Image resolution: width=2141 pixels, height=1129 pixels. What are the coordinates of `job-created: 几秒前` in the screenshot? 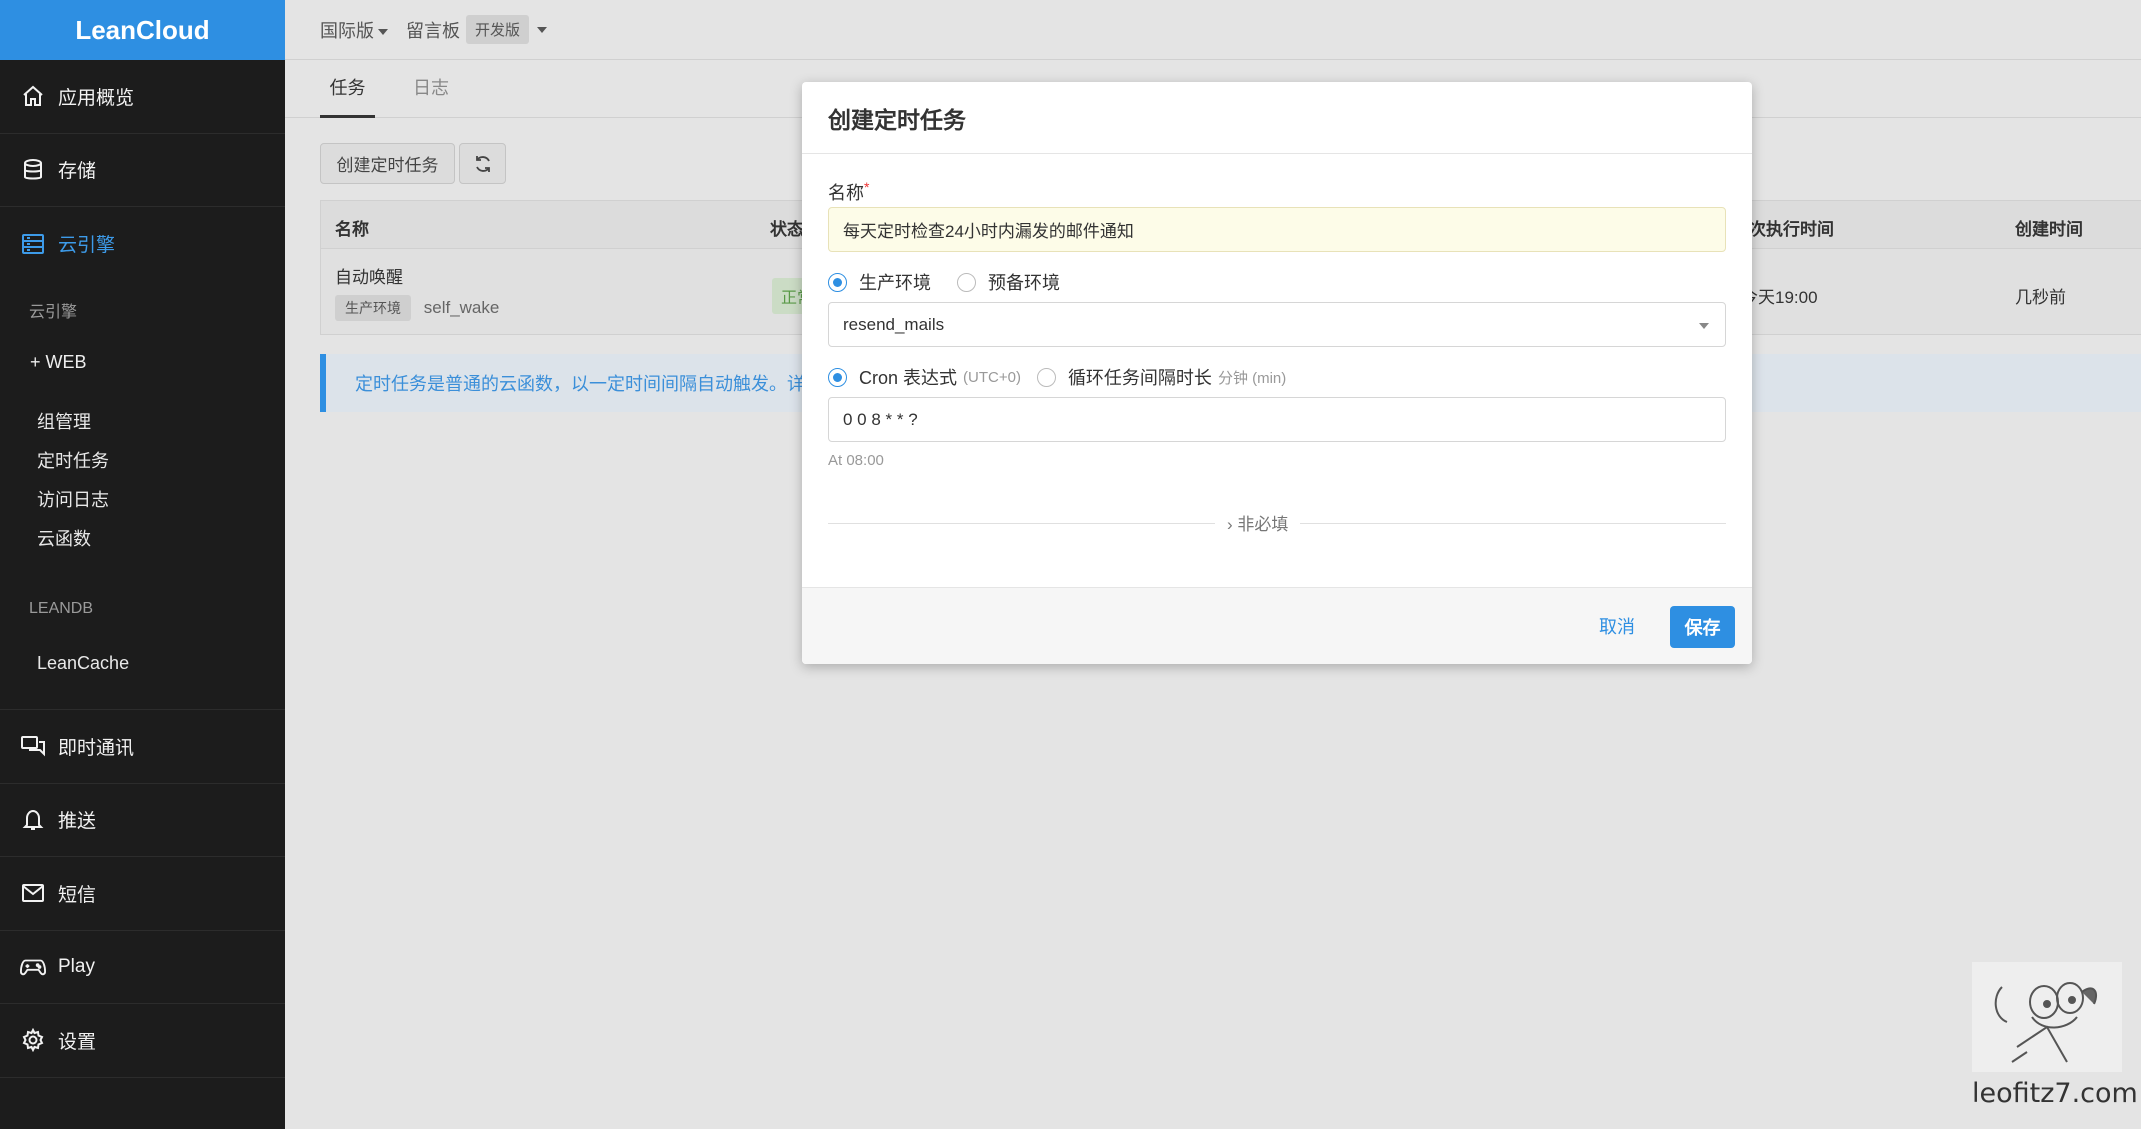 It's located at (2040, 297).